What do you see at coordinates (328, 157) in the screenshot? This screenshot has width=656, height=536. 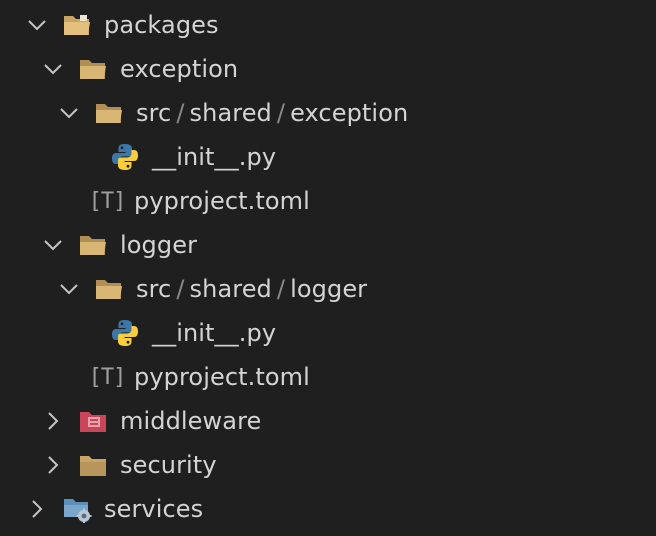 I see `tree-item-exception-init: __init__.py` at bounding box center [328, 157].